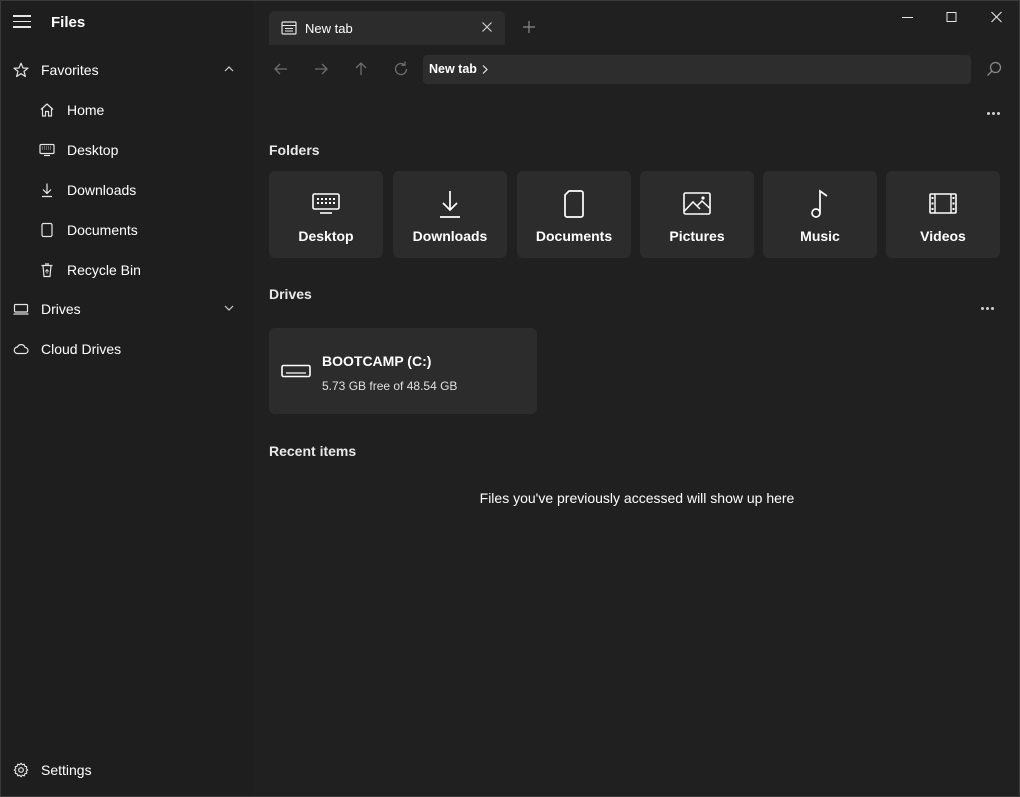 Image resolution: width=1020 pixels, height=797 pixels. What do you see at coordinates (127, 70) in the screenshot?
I see `sidebar-item-favorites: Favorites` at bounding box center [127, 70].